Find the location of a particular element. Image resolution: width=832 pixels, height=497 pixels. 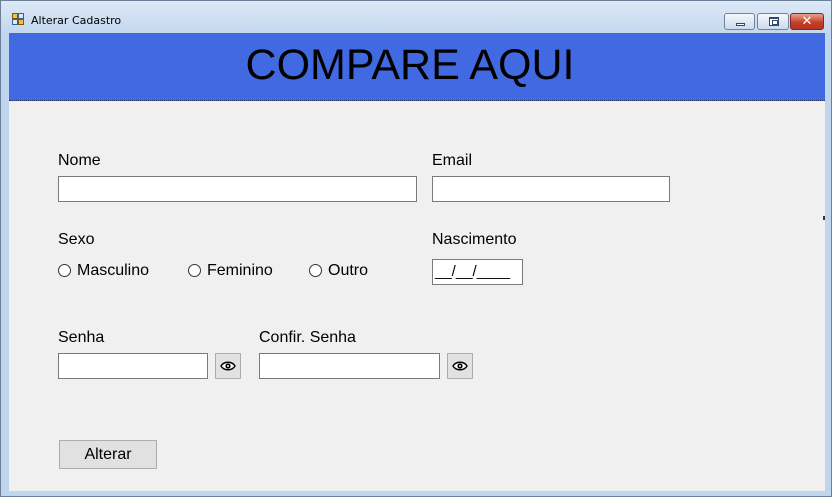

show-senha-button is located at coordinates (228, 366).